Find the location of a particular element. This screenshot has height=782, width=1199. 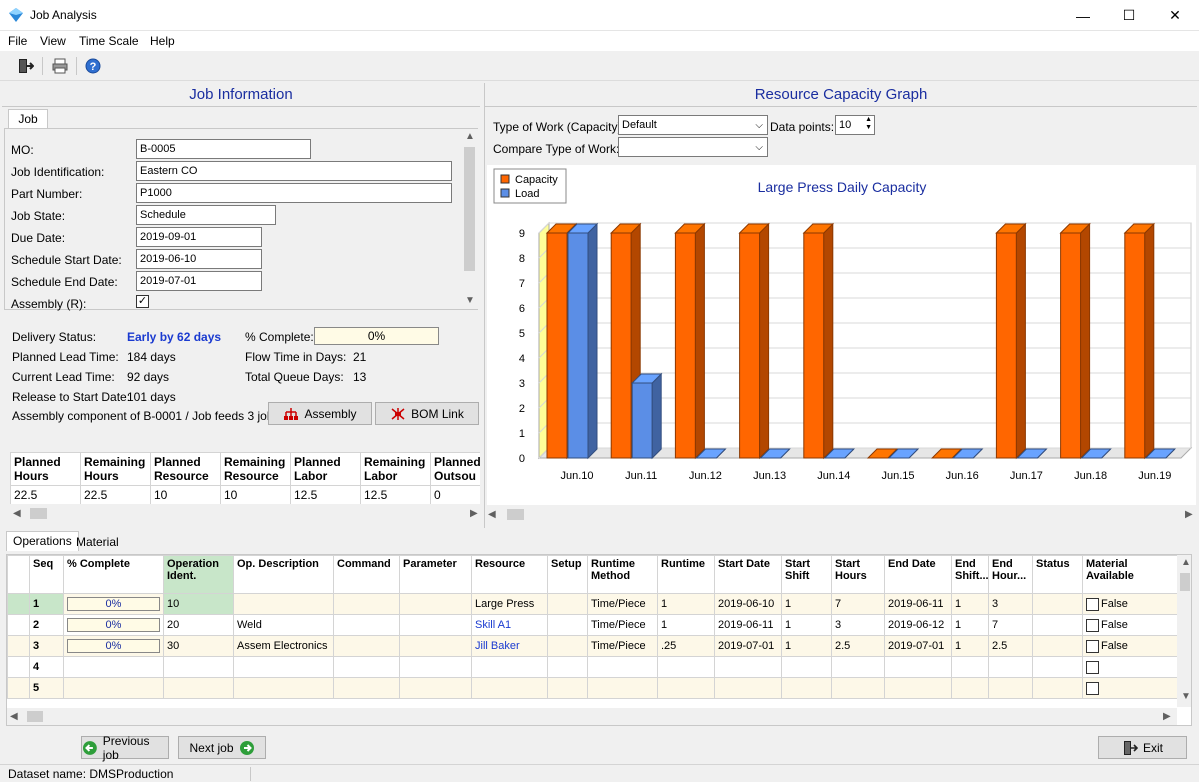

ops-cell-material is located at coordinates (1135, 667).